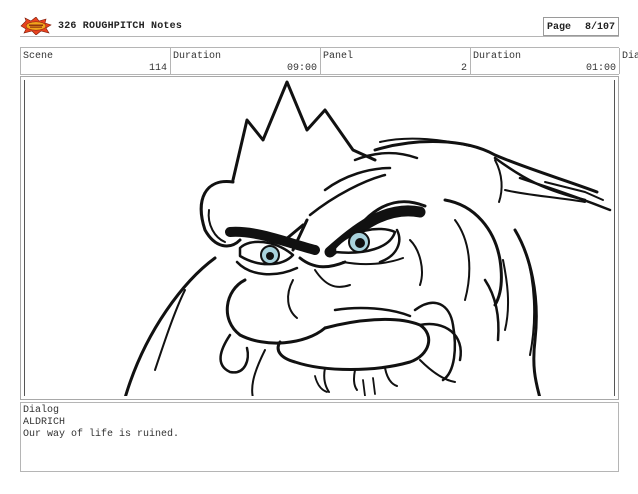 The width and height of the screenshot is (638, 494). I want to click on logo-icon, so click(36, 26).